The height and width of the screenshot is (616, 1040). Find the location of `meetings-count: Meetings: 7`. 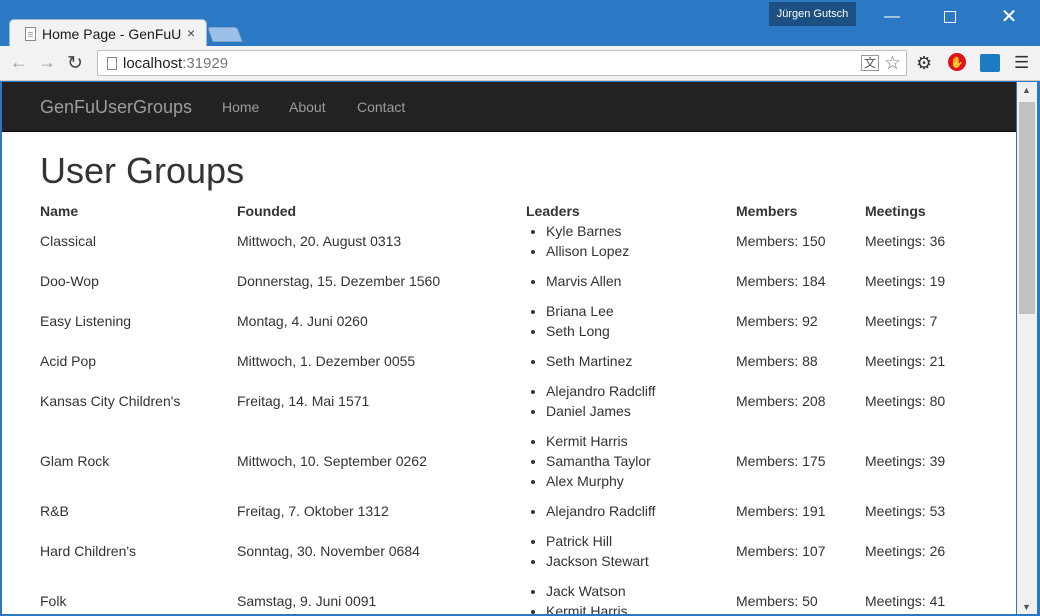

meetings-count: Meetings: 7 is located at coordinates (901, 321).